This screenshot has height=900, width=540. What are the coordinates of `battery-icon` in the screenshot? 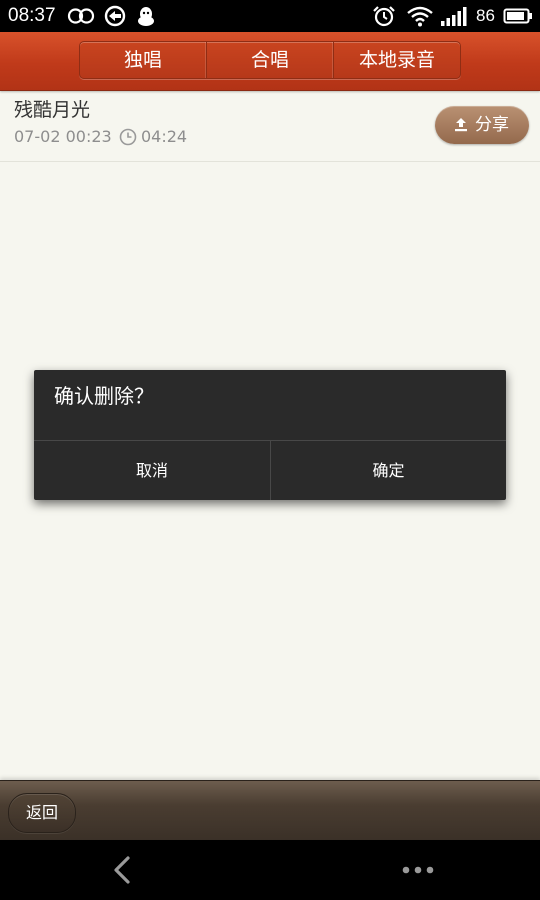 It's located at (517, 16).